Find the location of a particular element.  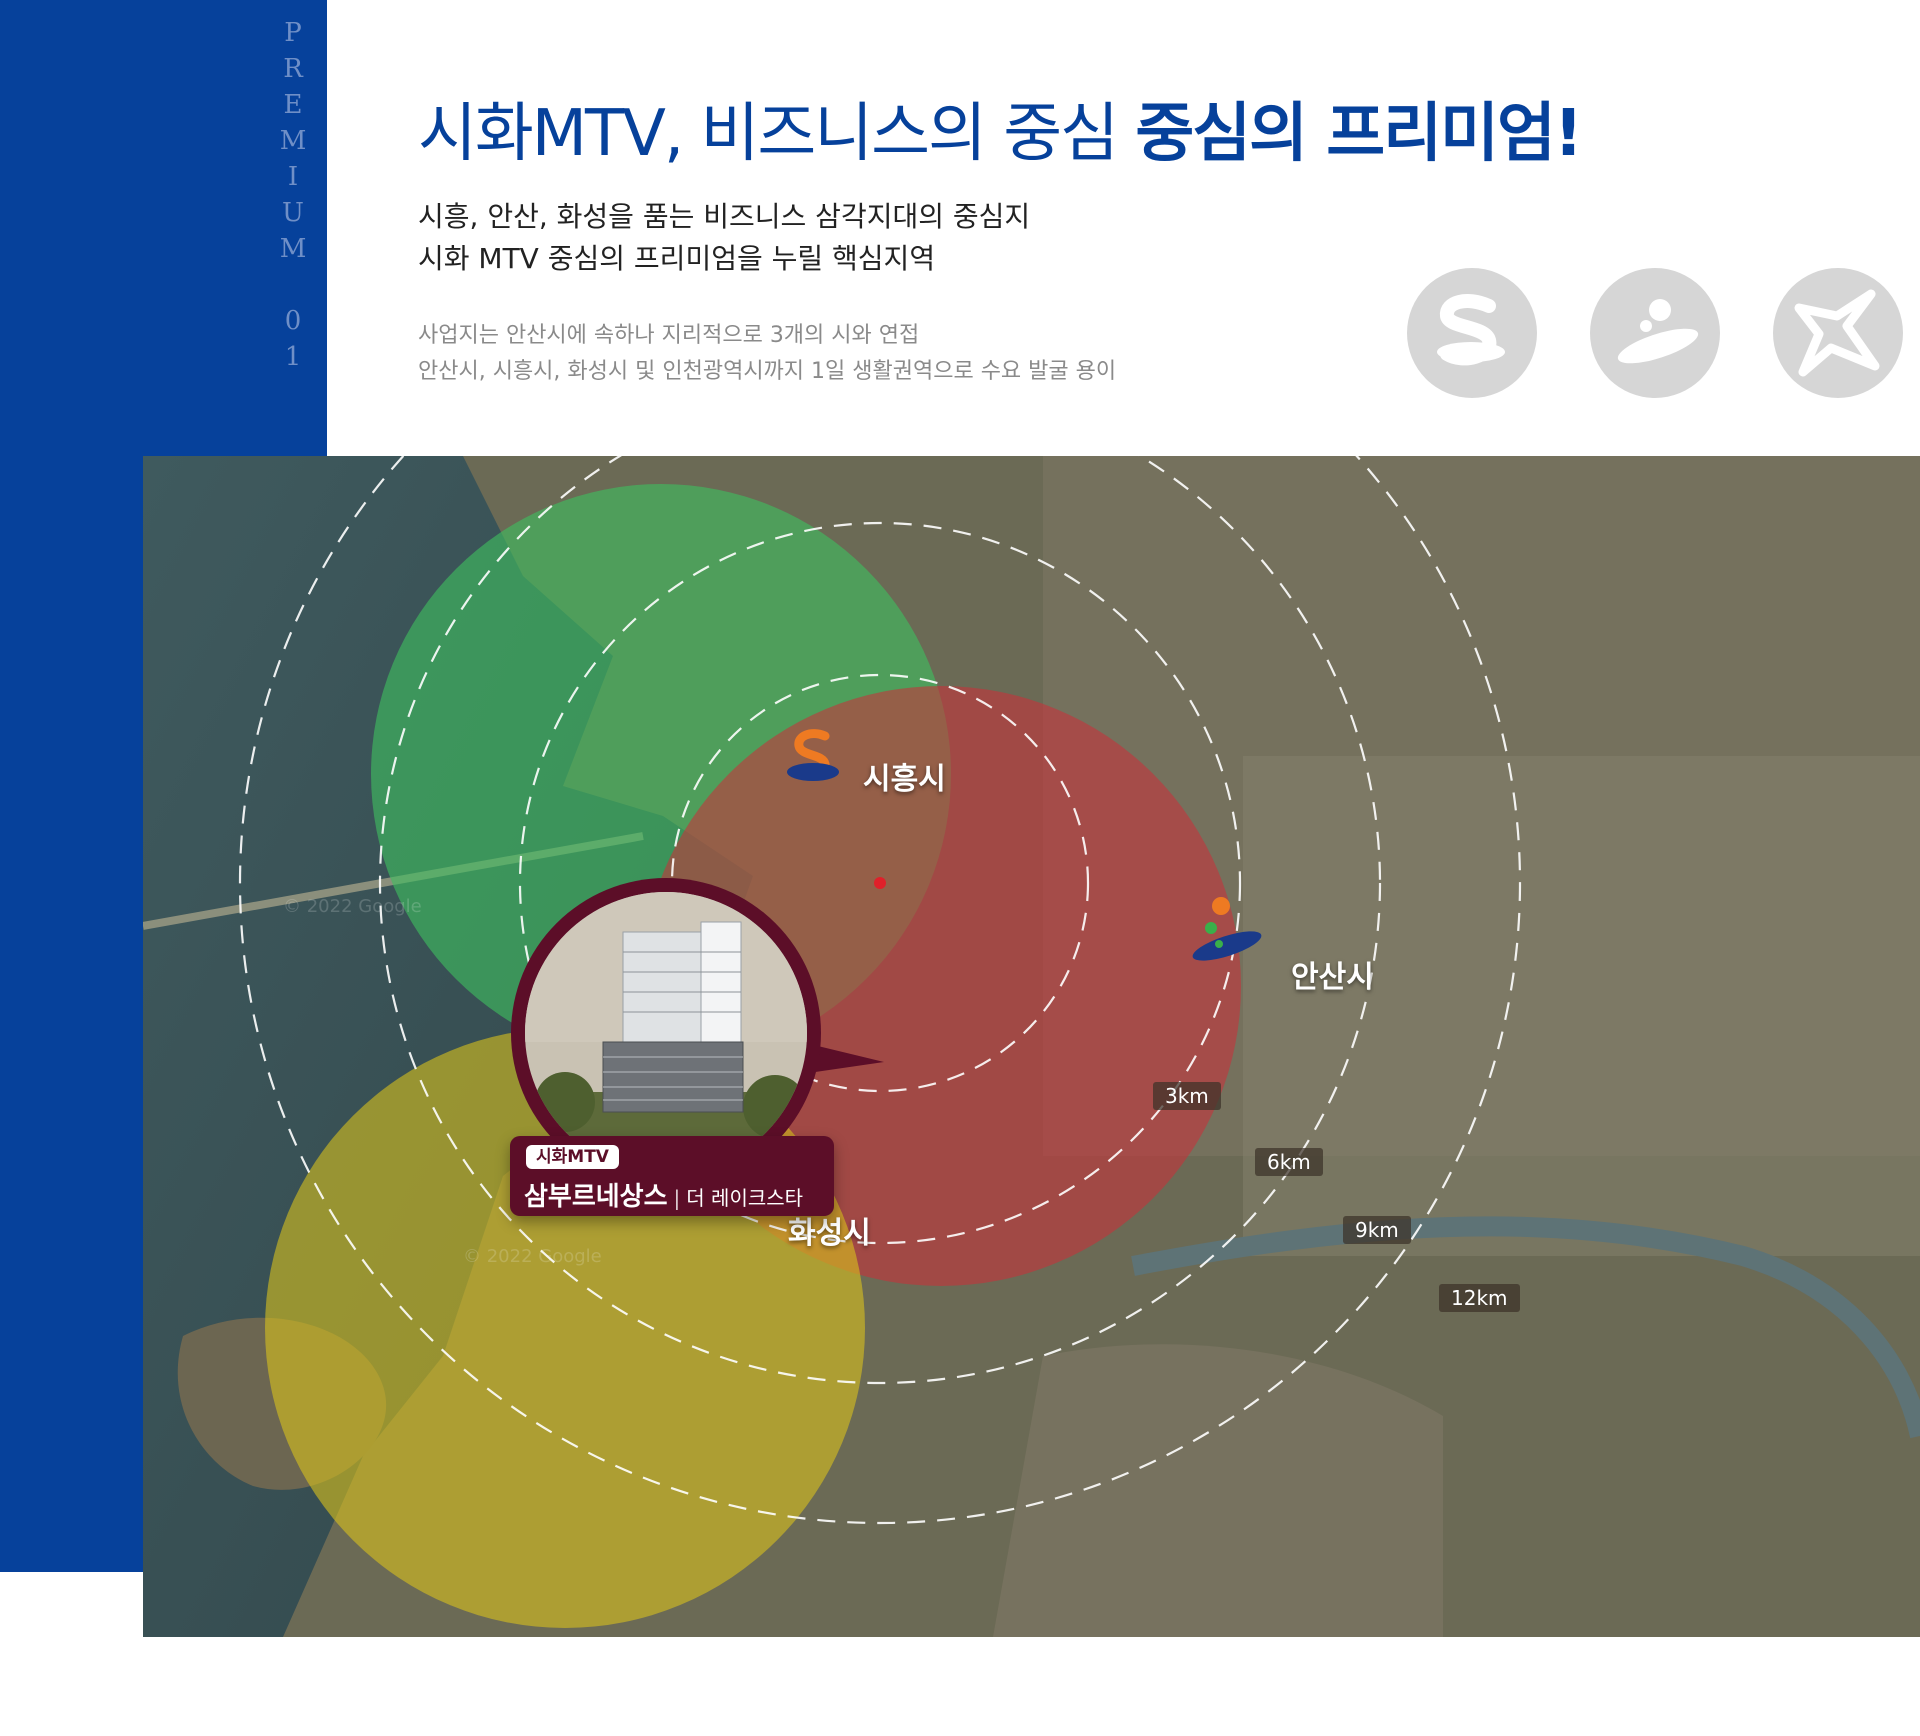

building-photo is located at coordinates (666, 1033).